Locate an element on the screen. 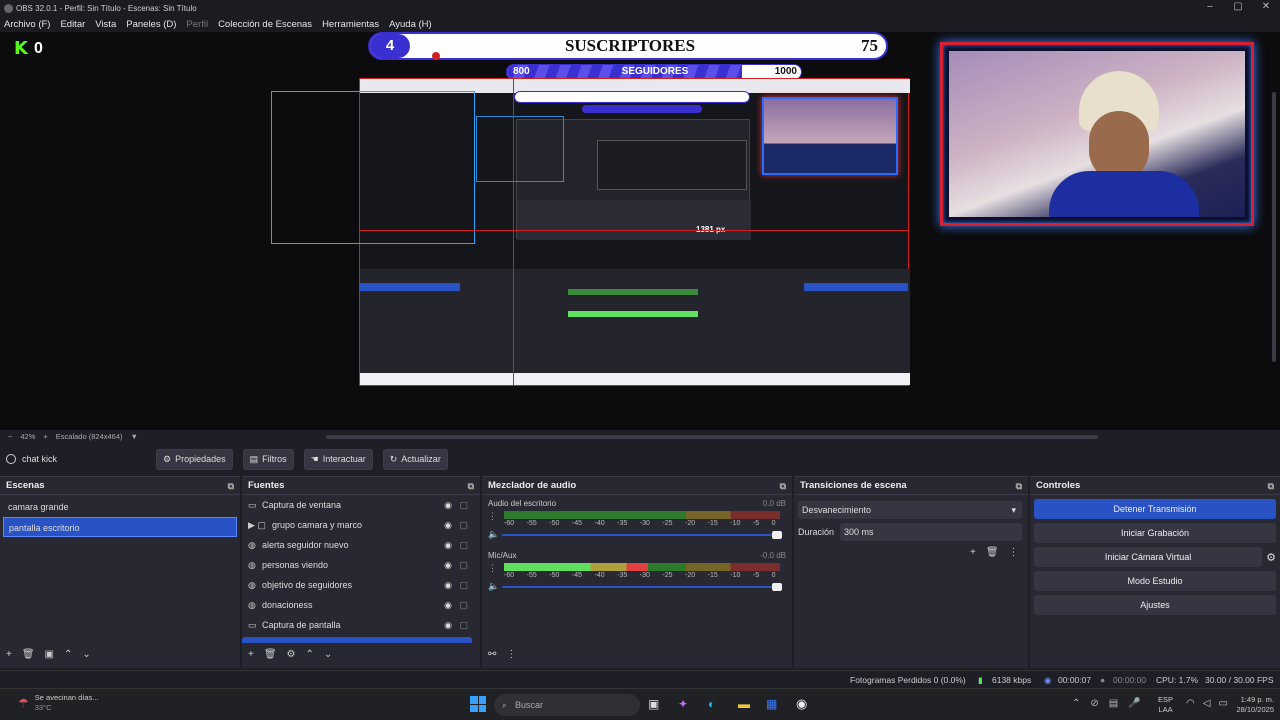  chevron-down-icon: ▼ is located at coordinates (134, 436).